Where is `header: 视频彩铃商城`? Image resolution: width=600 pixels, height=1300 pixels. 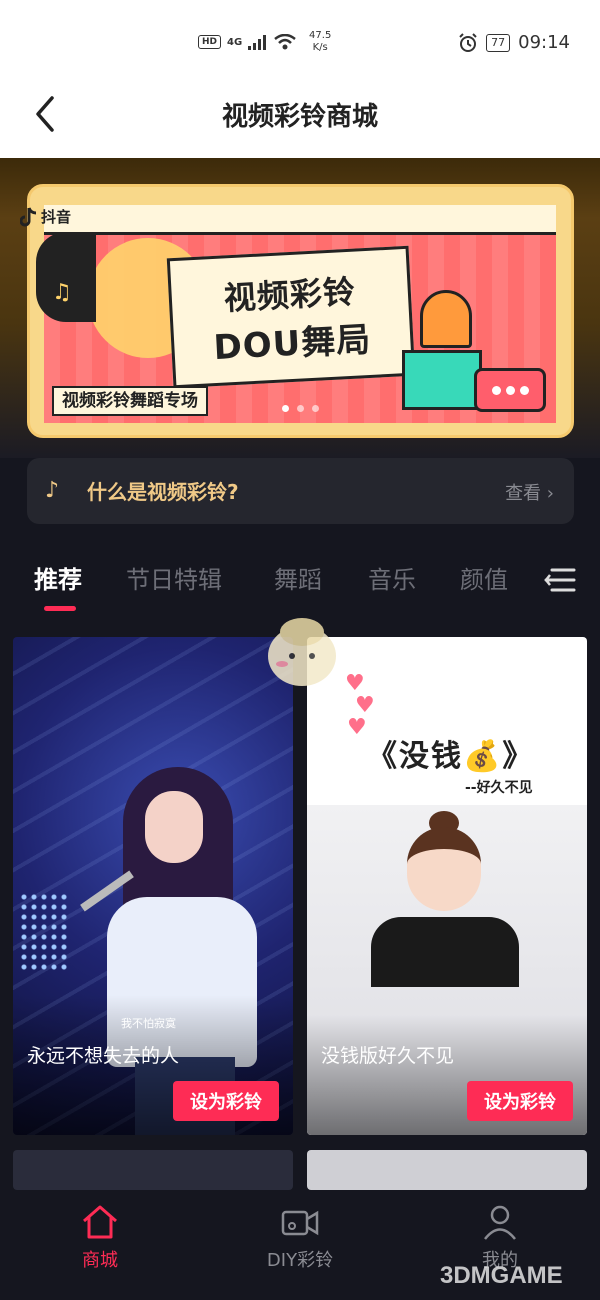
header: 视频彩铃商城 is located at coordinates (300, 119).